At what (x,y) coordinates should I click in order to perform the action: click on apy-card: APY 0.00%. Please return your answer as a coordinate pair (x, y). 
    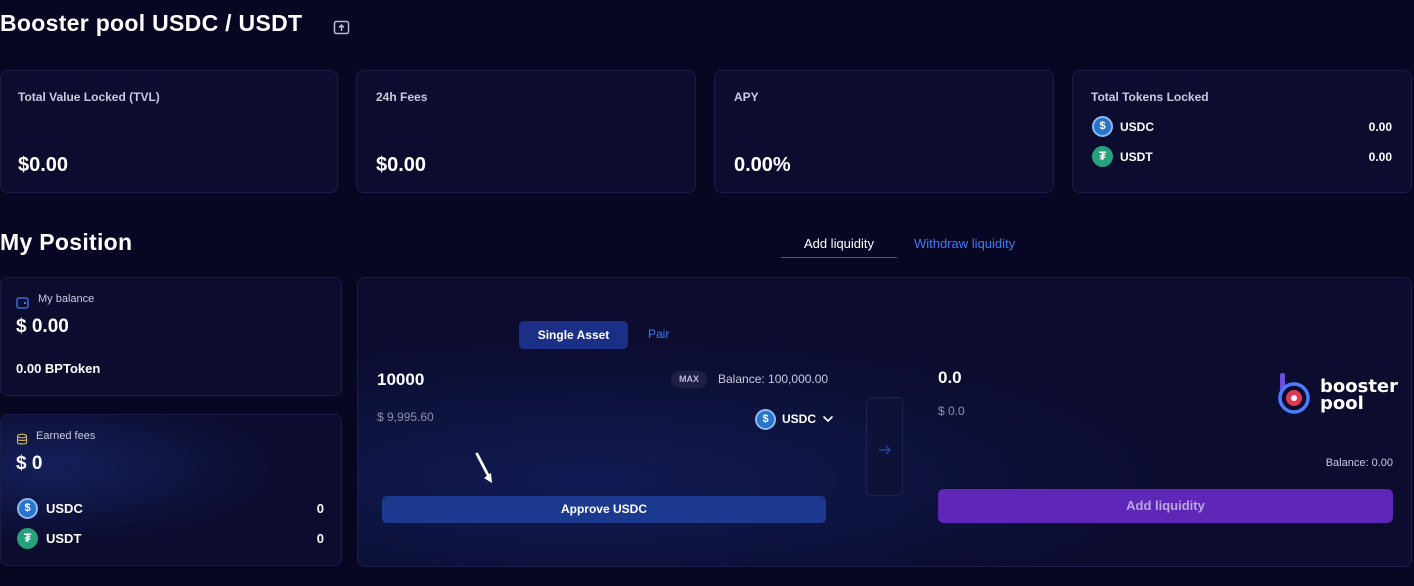
    Looking at the image, I should click on (884, 131).